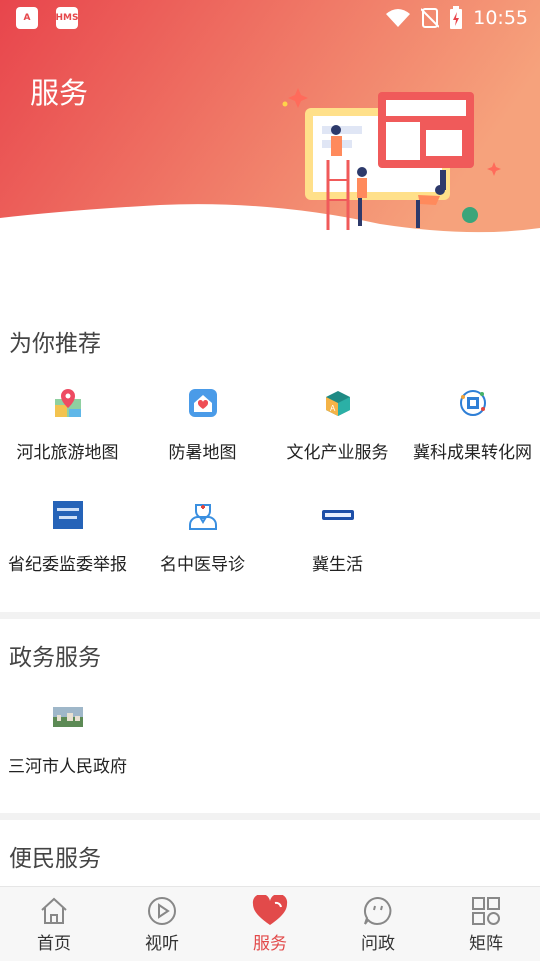 The image size is (540, 961). I want to click on service-item-label: 防暑地图, so click(202, 453).